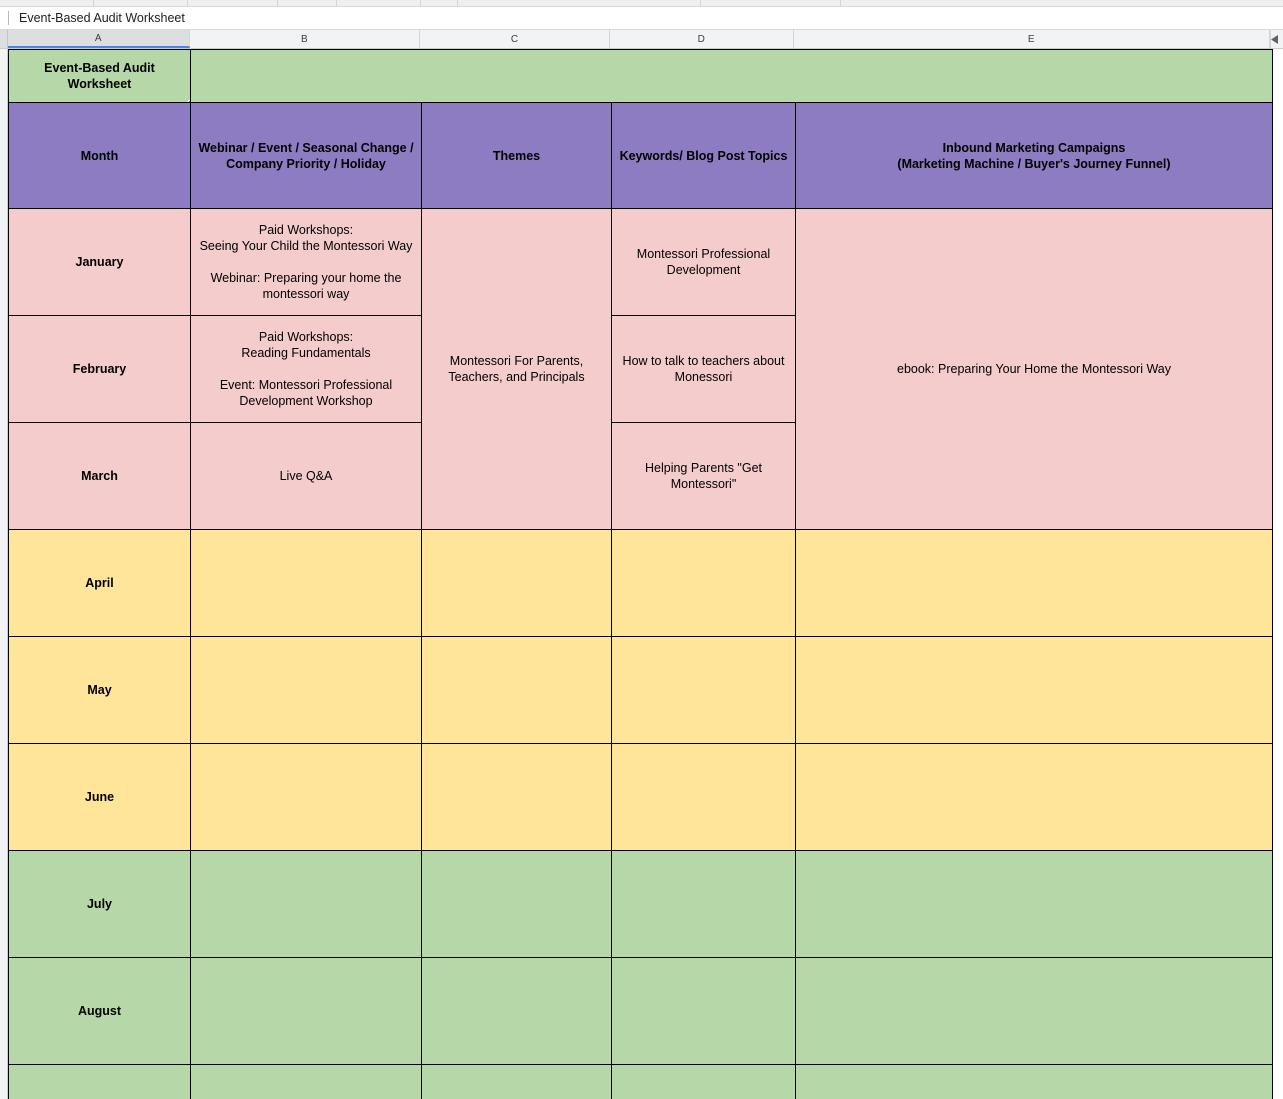  What do you see at coordinates (306, 1011) in the screenshot?
I see `cell-events-august` at bounding box center [306, 1011].